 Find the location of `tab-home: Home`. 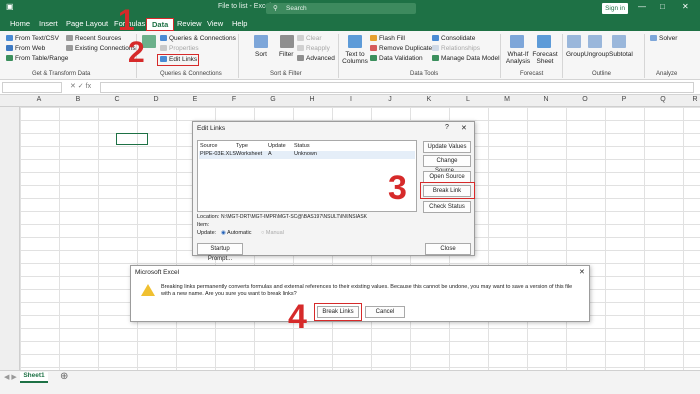

tab-home: Home is located at coordinates (20, 23).